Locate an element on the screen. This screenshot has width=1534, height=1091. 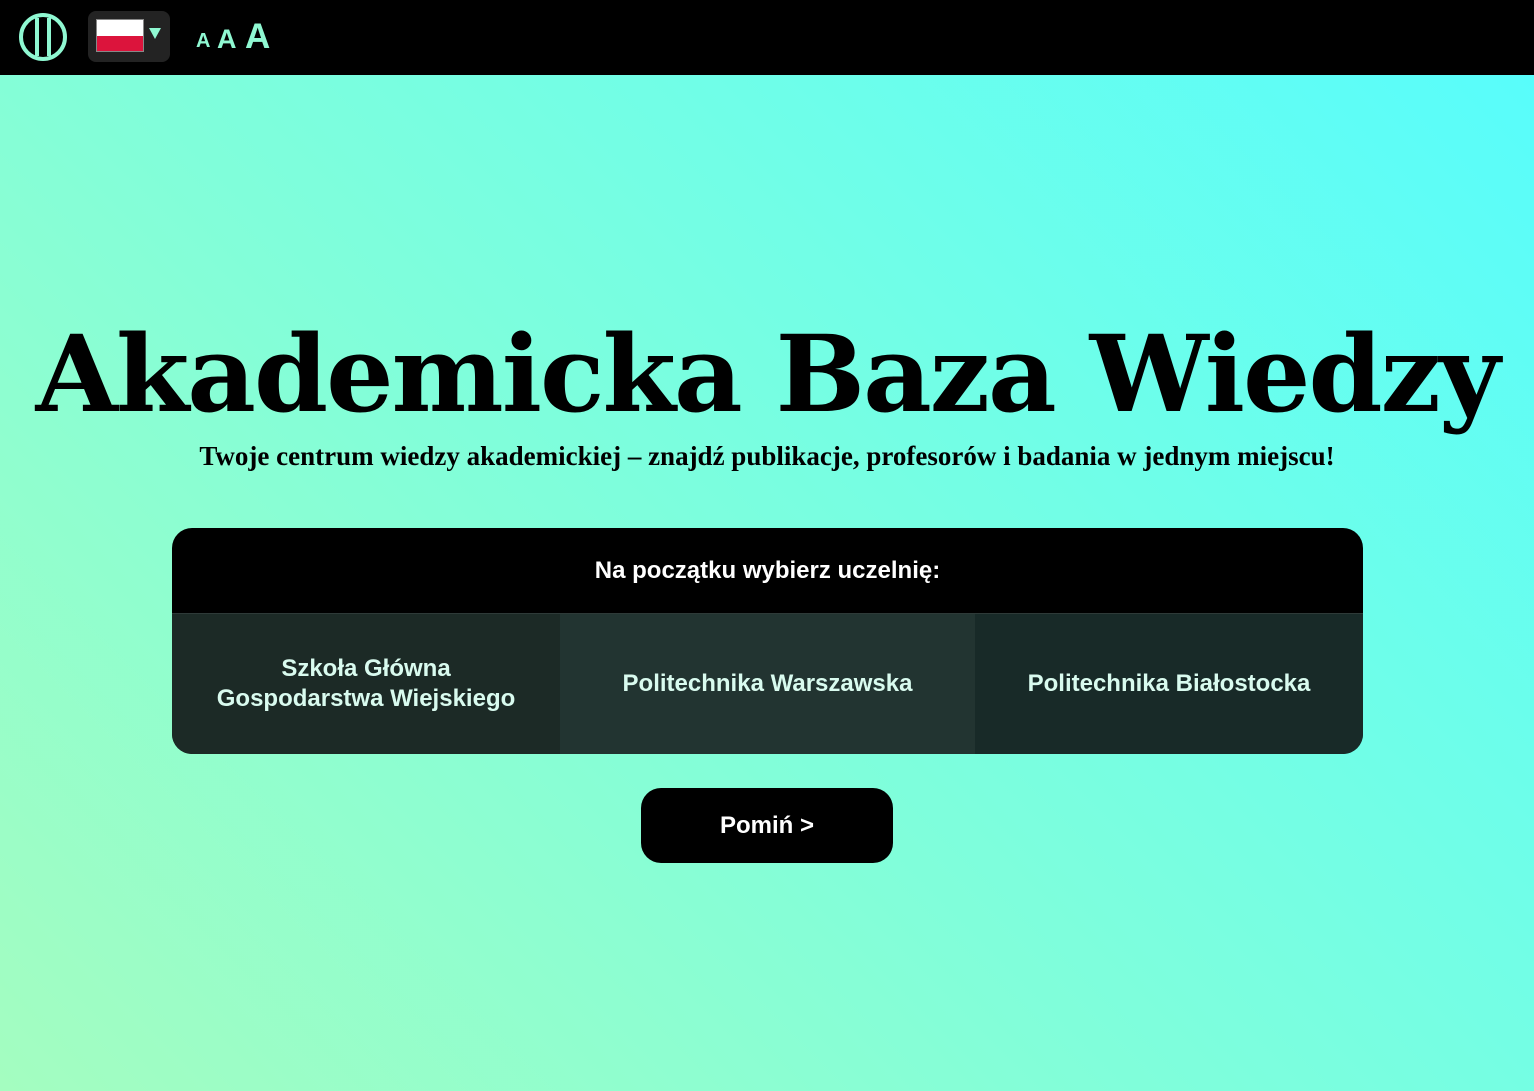
selector-header: Na początku wybierz uczelnię: is located at coordinates (767, 571).